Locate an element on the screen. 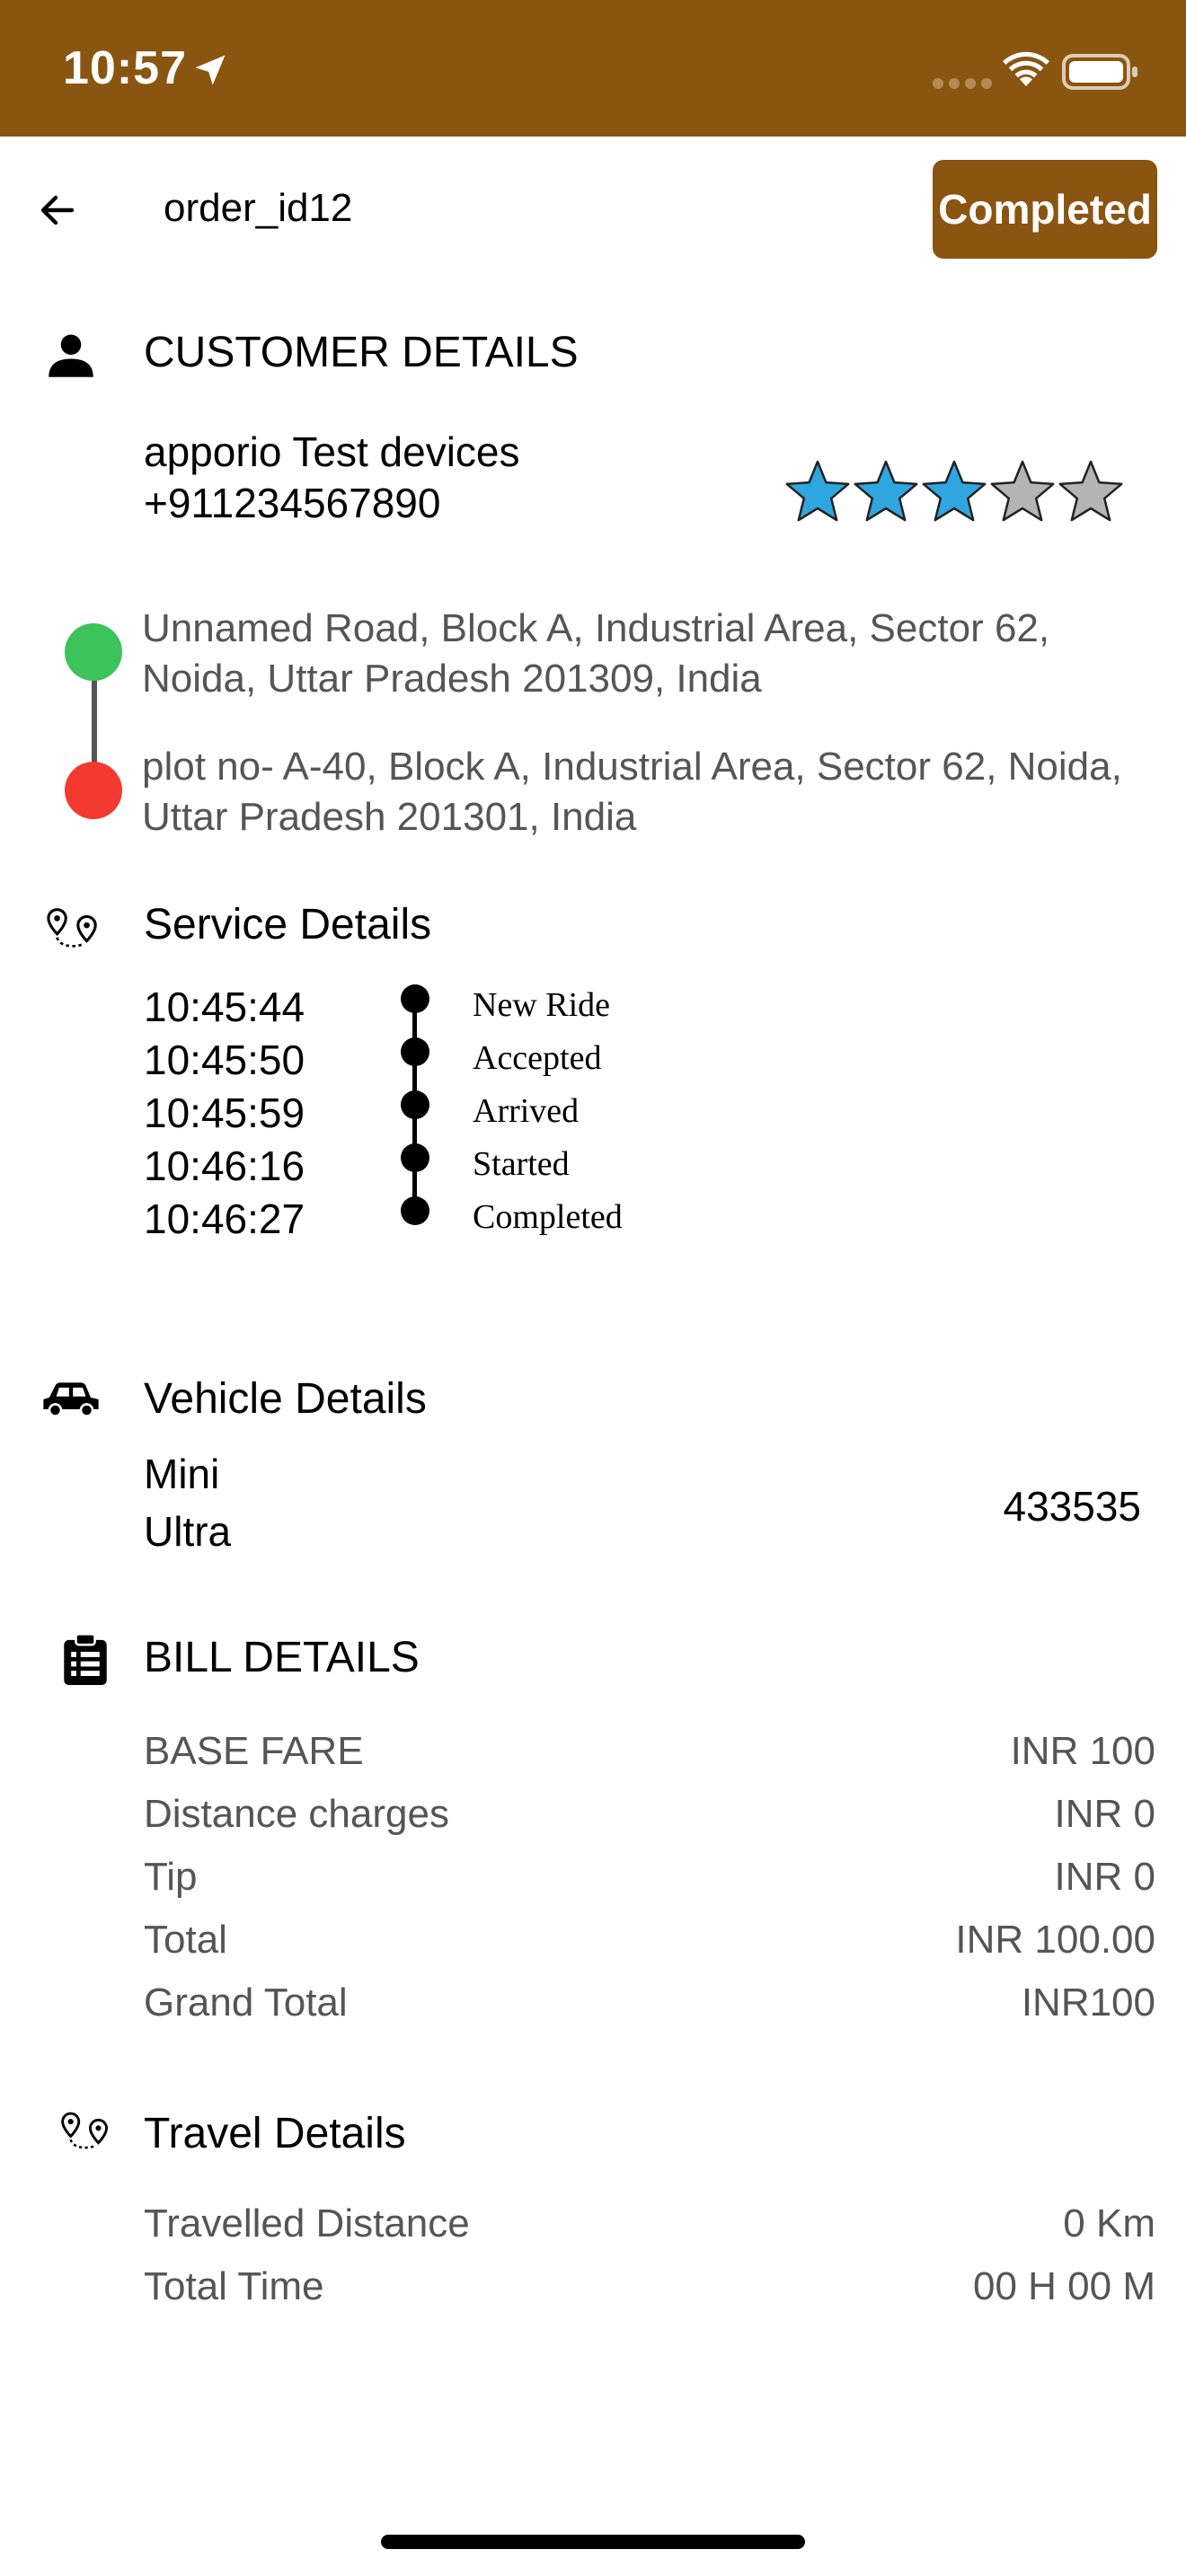 This screenshot has width=1186, height=2576. timeline-status: New Ride is located at coordinates (542, 1005).